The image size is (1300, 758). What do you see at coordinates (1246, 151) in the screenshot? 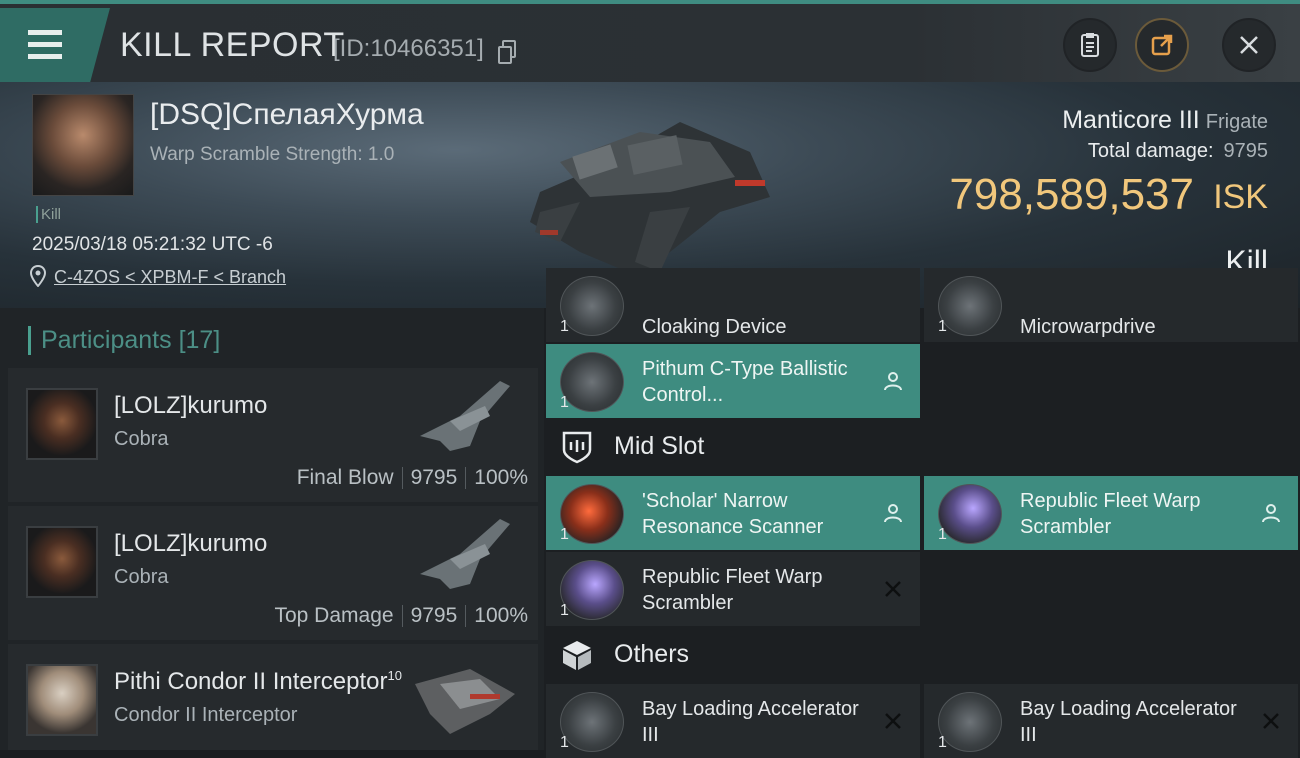
I see `total-damage-value: 9795` at bounding box center [1246, 151].